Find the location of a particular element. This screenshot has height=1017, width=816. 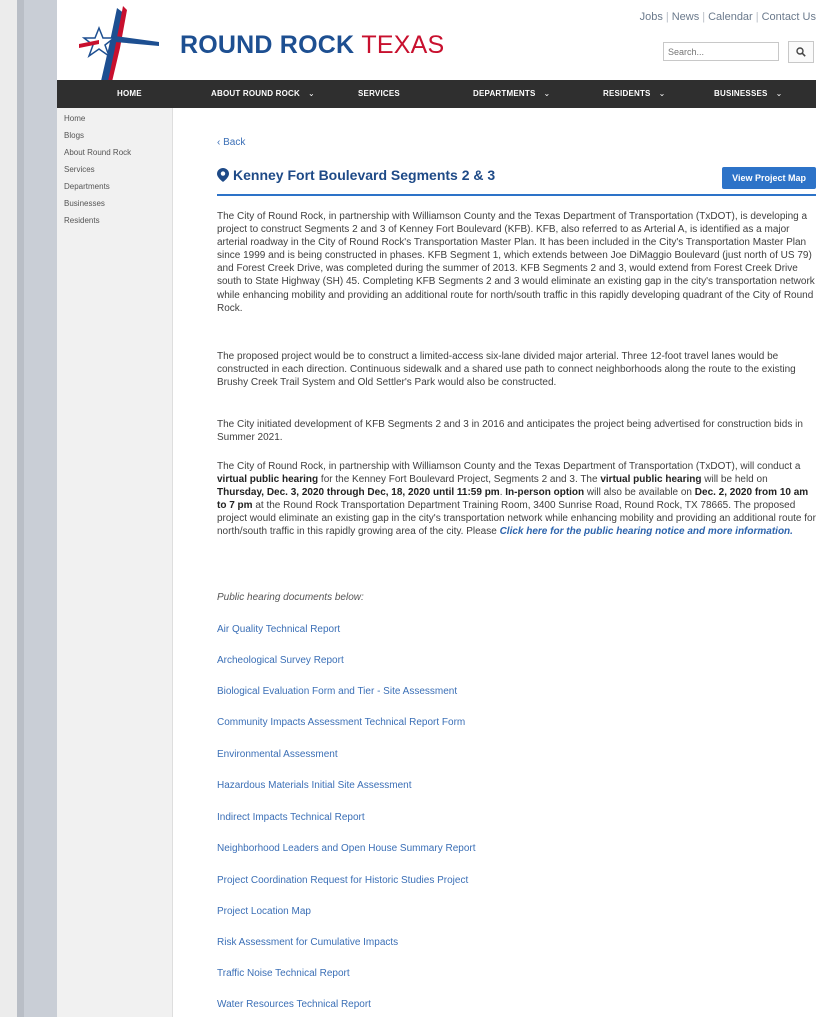

nav-residents: RESIDENTS ⌄ is located at coordinates (634, 94).